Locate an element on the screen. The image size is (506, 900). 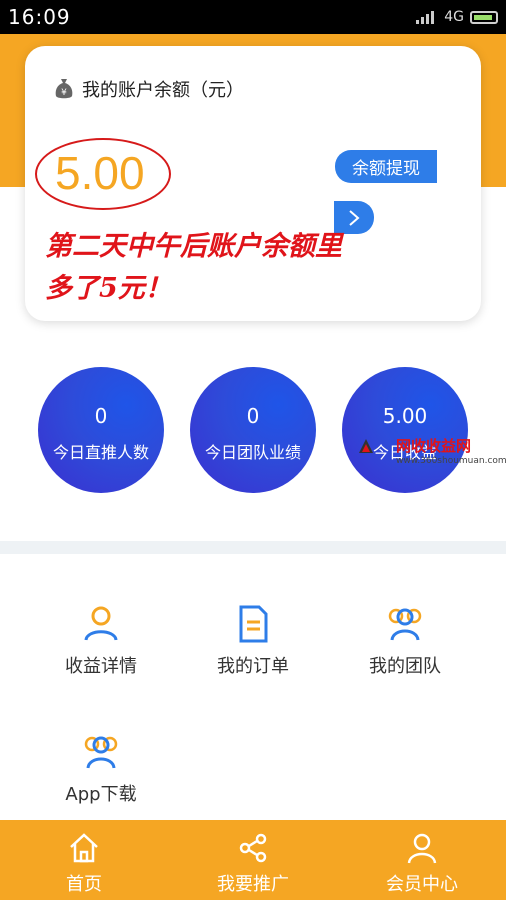
balance-title-text: 我的账户余额（元） is located at coordinates (163, 90).